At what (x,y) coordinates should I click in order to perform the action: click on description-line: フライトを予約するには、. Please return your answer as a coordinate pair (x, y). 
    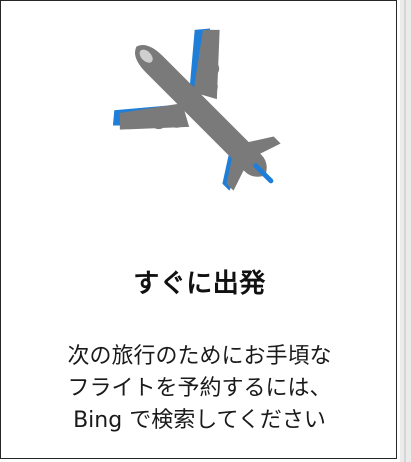
    Looking at the image, I should click on (199, 388).